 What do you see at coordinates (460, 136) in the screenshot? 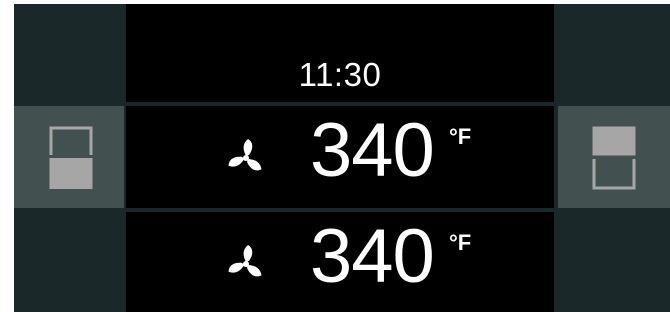
I see `upper-oven-temperature-unit: °F` at bounding box center [460, 136].